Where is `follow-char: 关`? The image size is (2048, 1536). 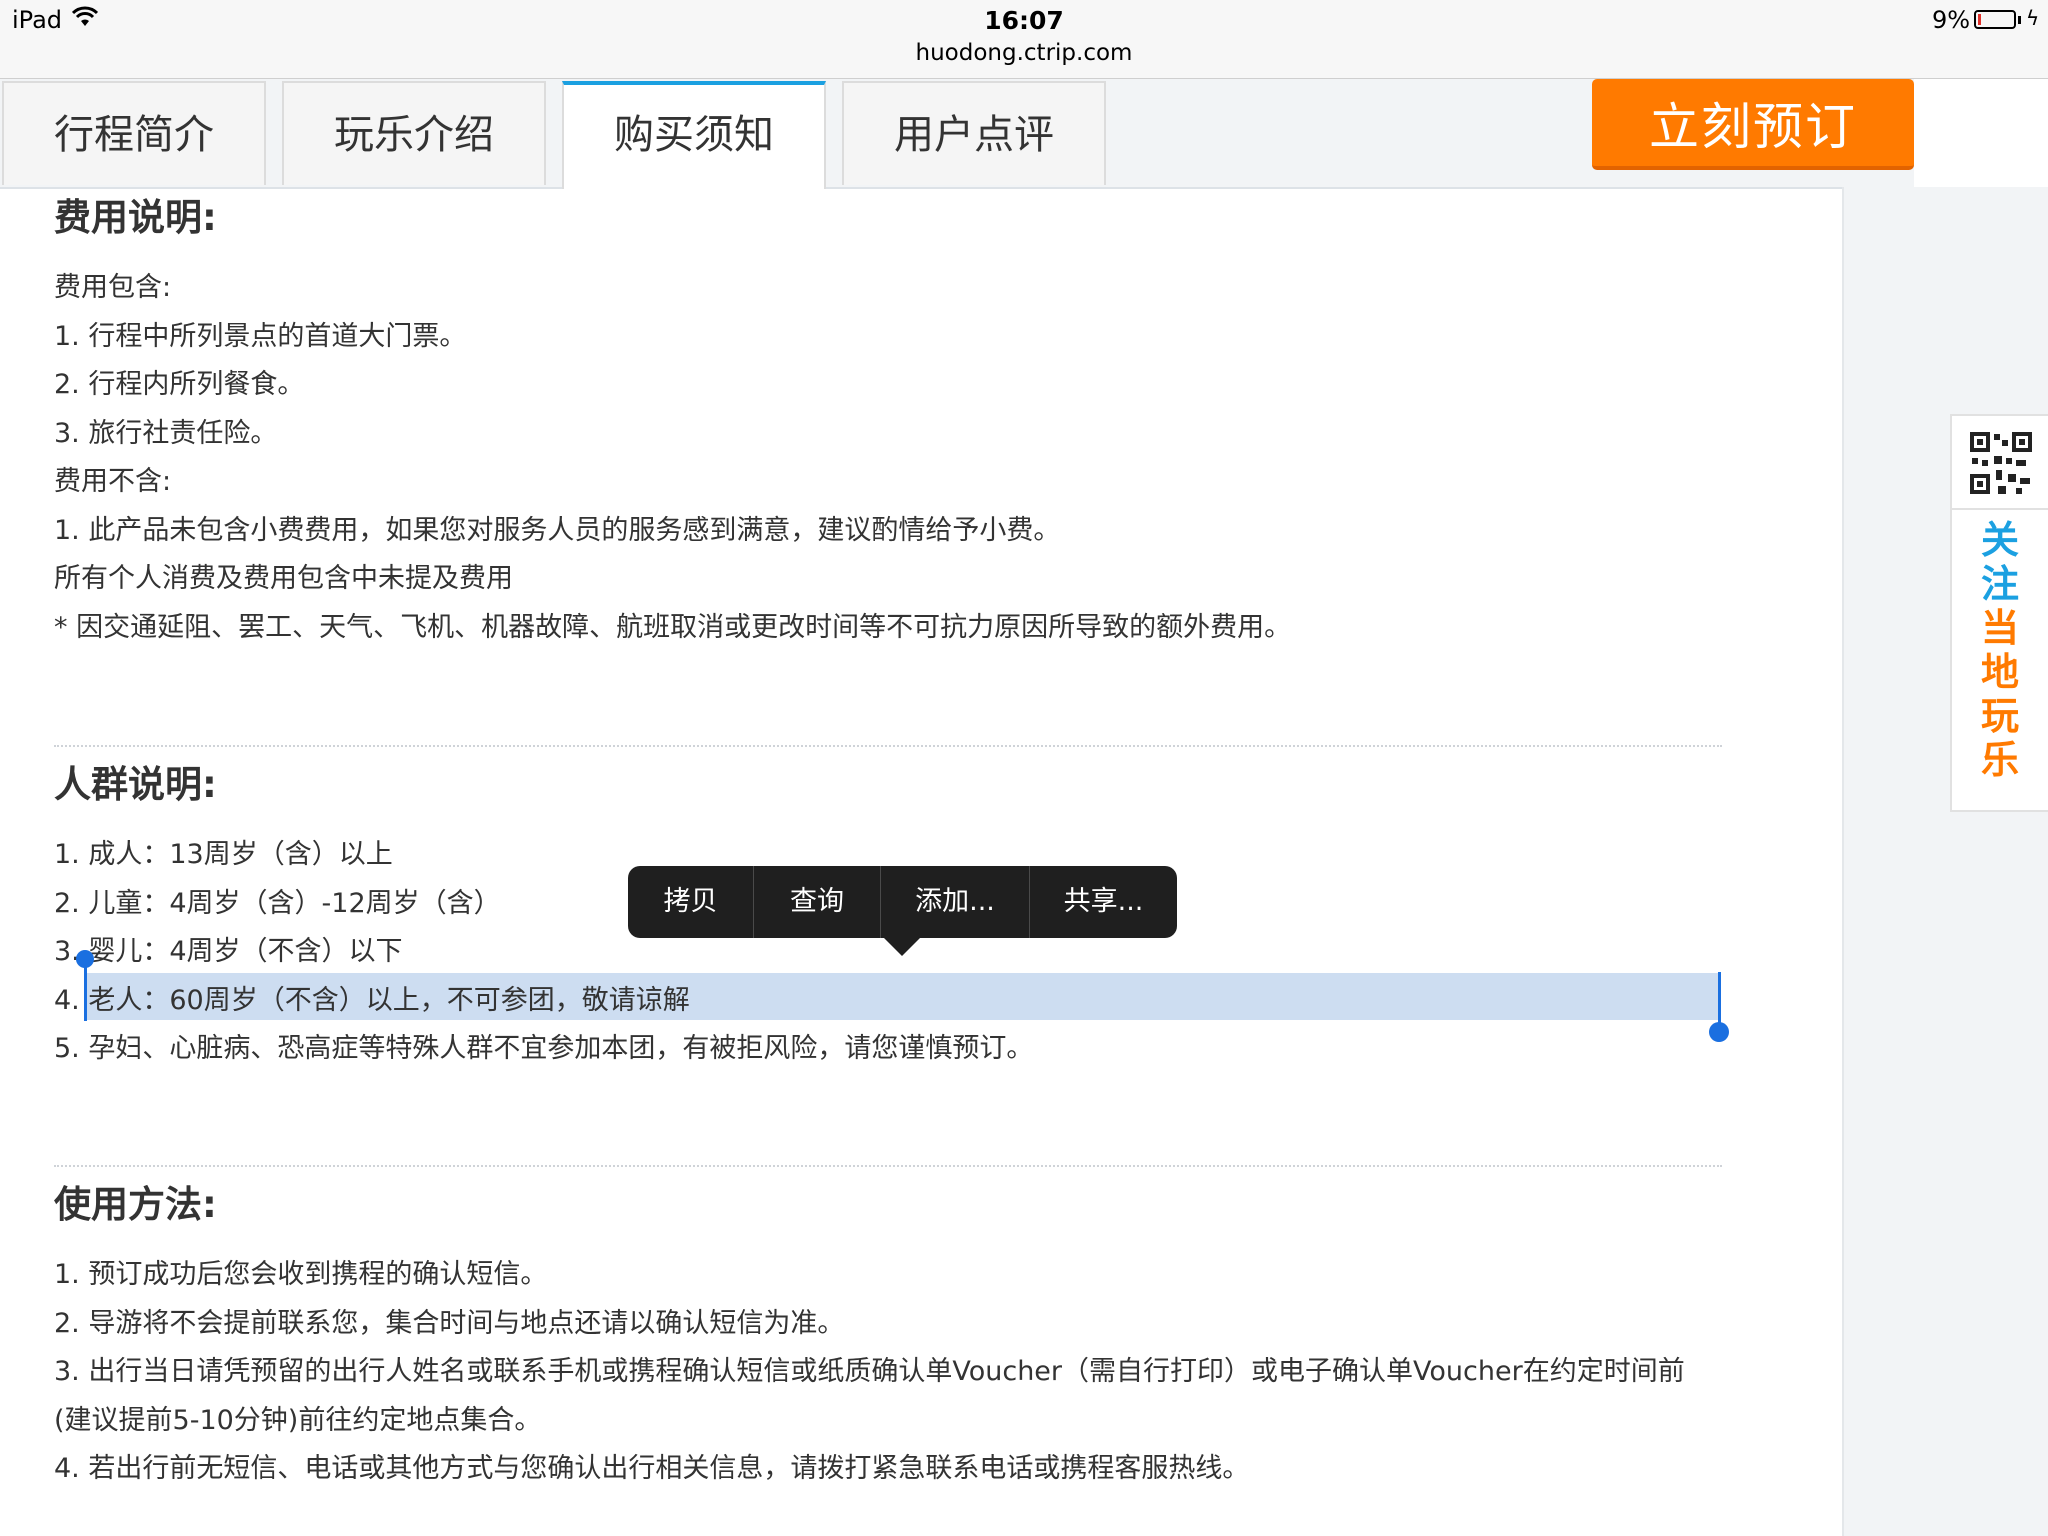 follow-char: 关 is located at coordinates (1999, 540).